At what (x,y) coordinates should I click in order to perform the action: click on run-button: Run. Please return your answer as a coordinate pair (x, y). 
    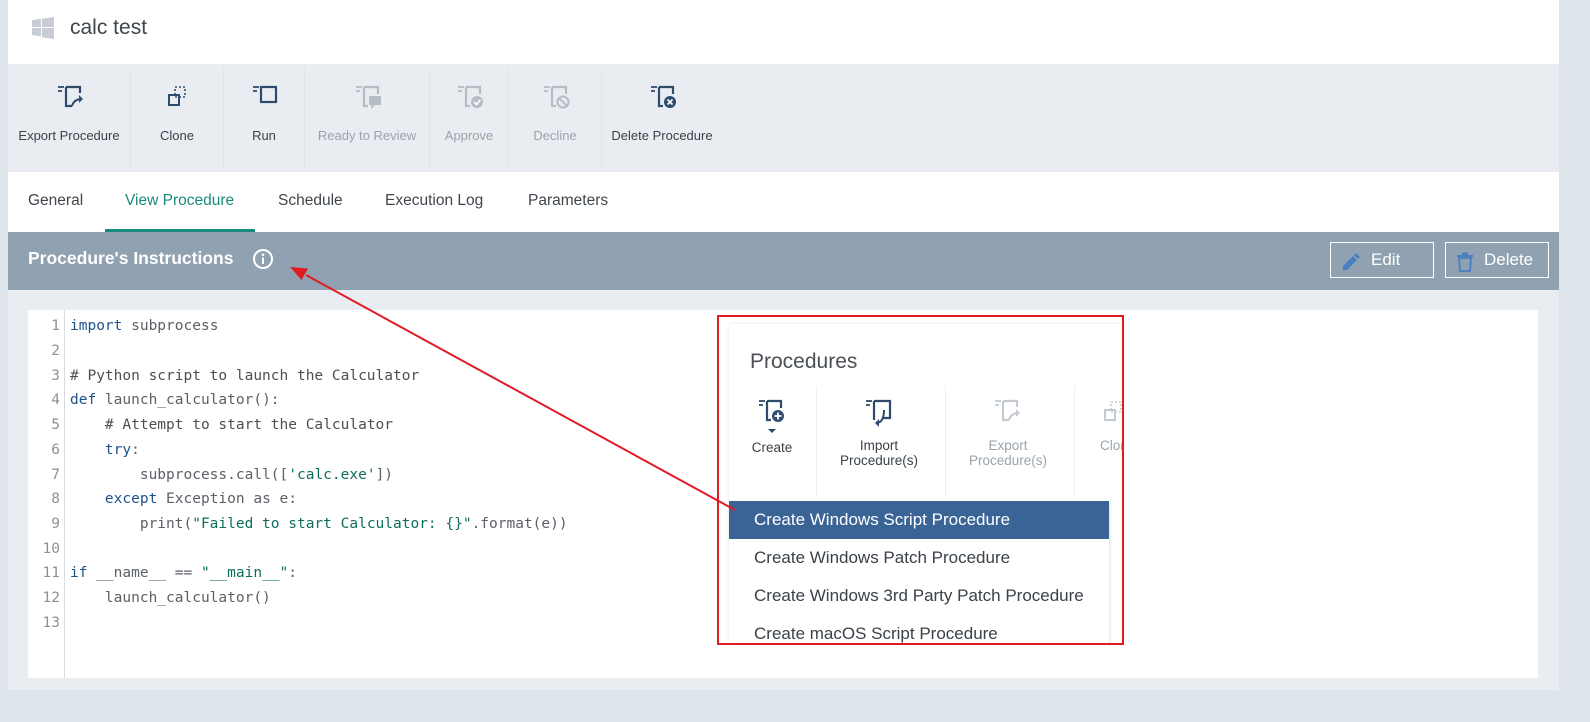
    Looking at the image, I should click on (264, 118).